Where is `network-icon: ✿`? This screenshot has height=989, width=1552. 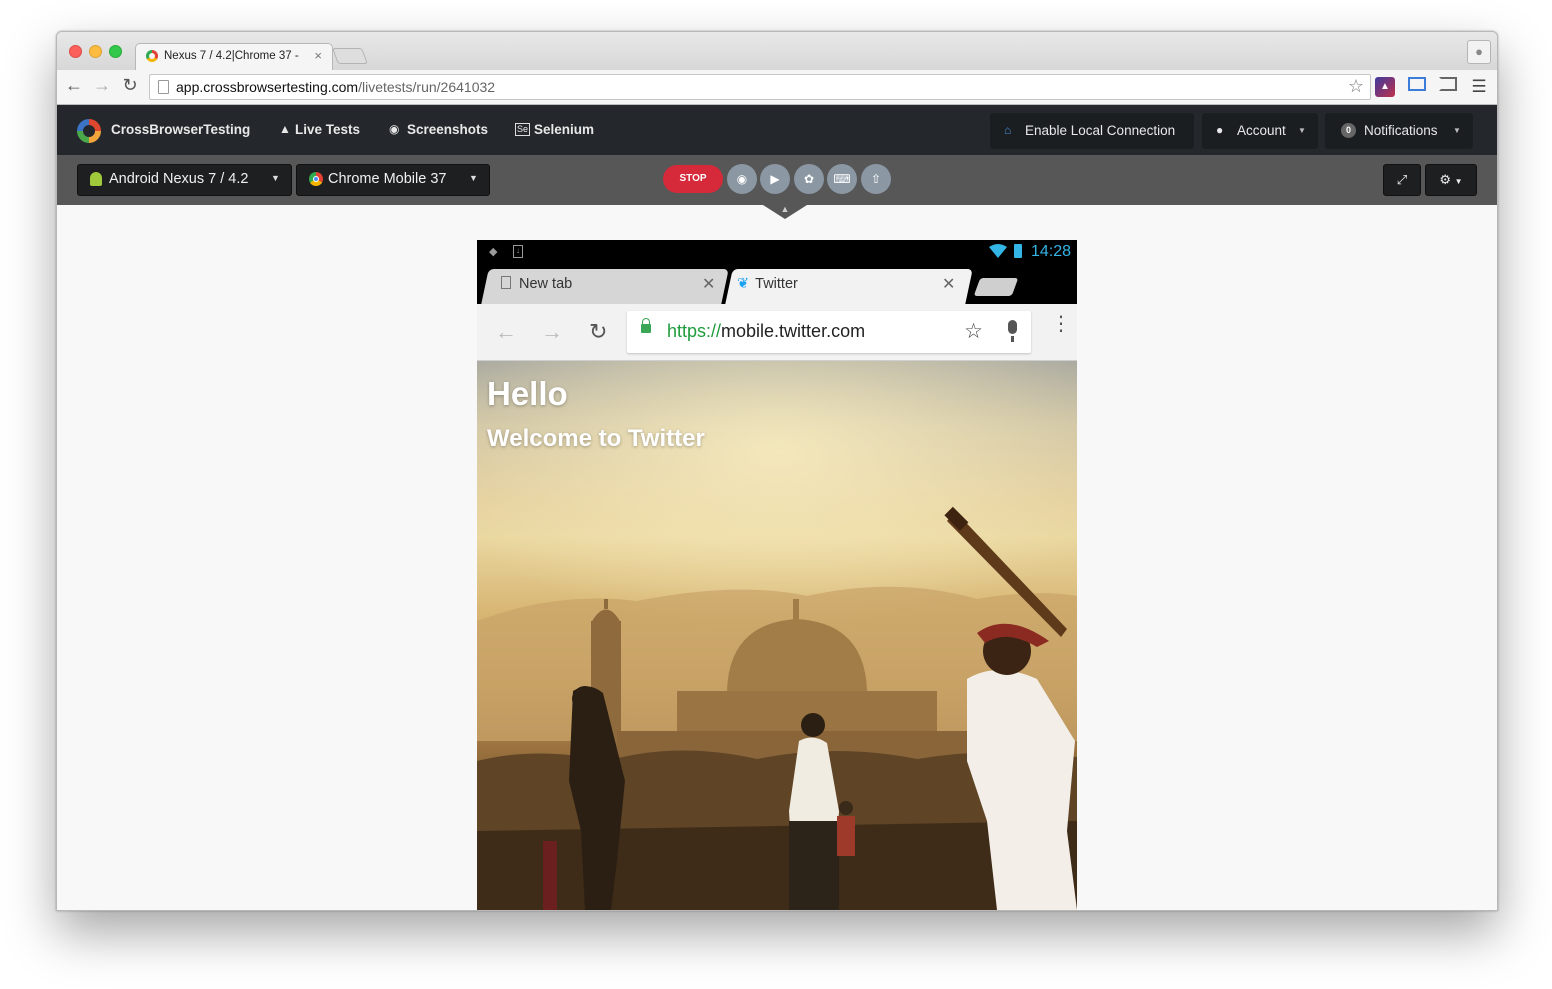
network-icon: ✿ is located at coordinates (809, 179).